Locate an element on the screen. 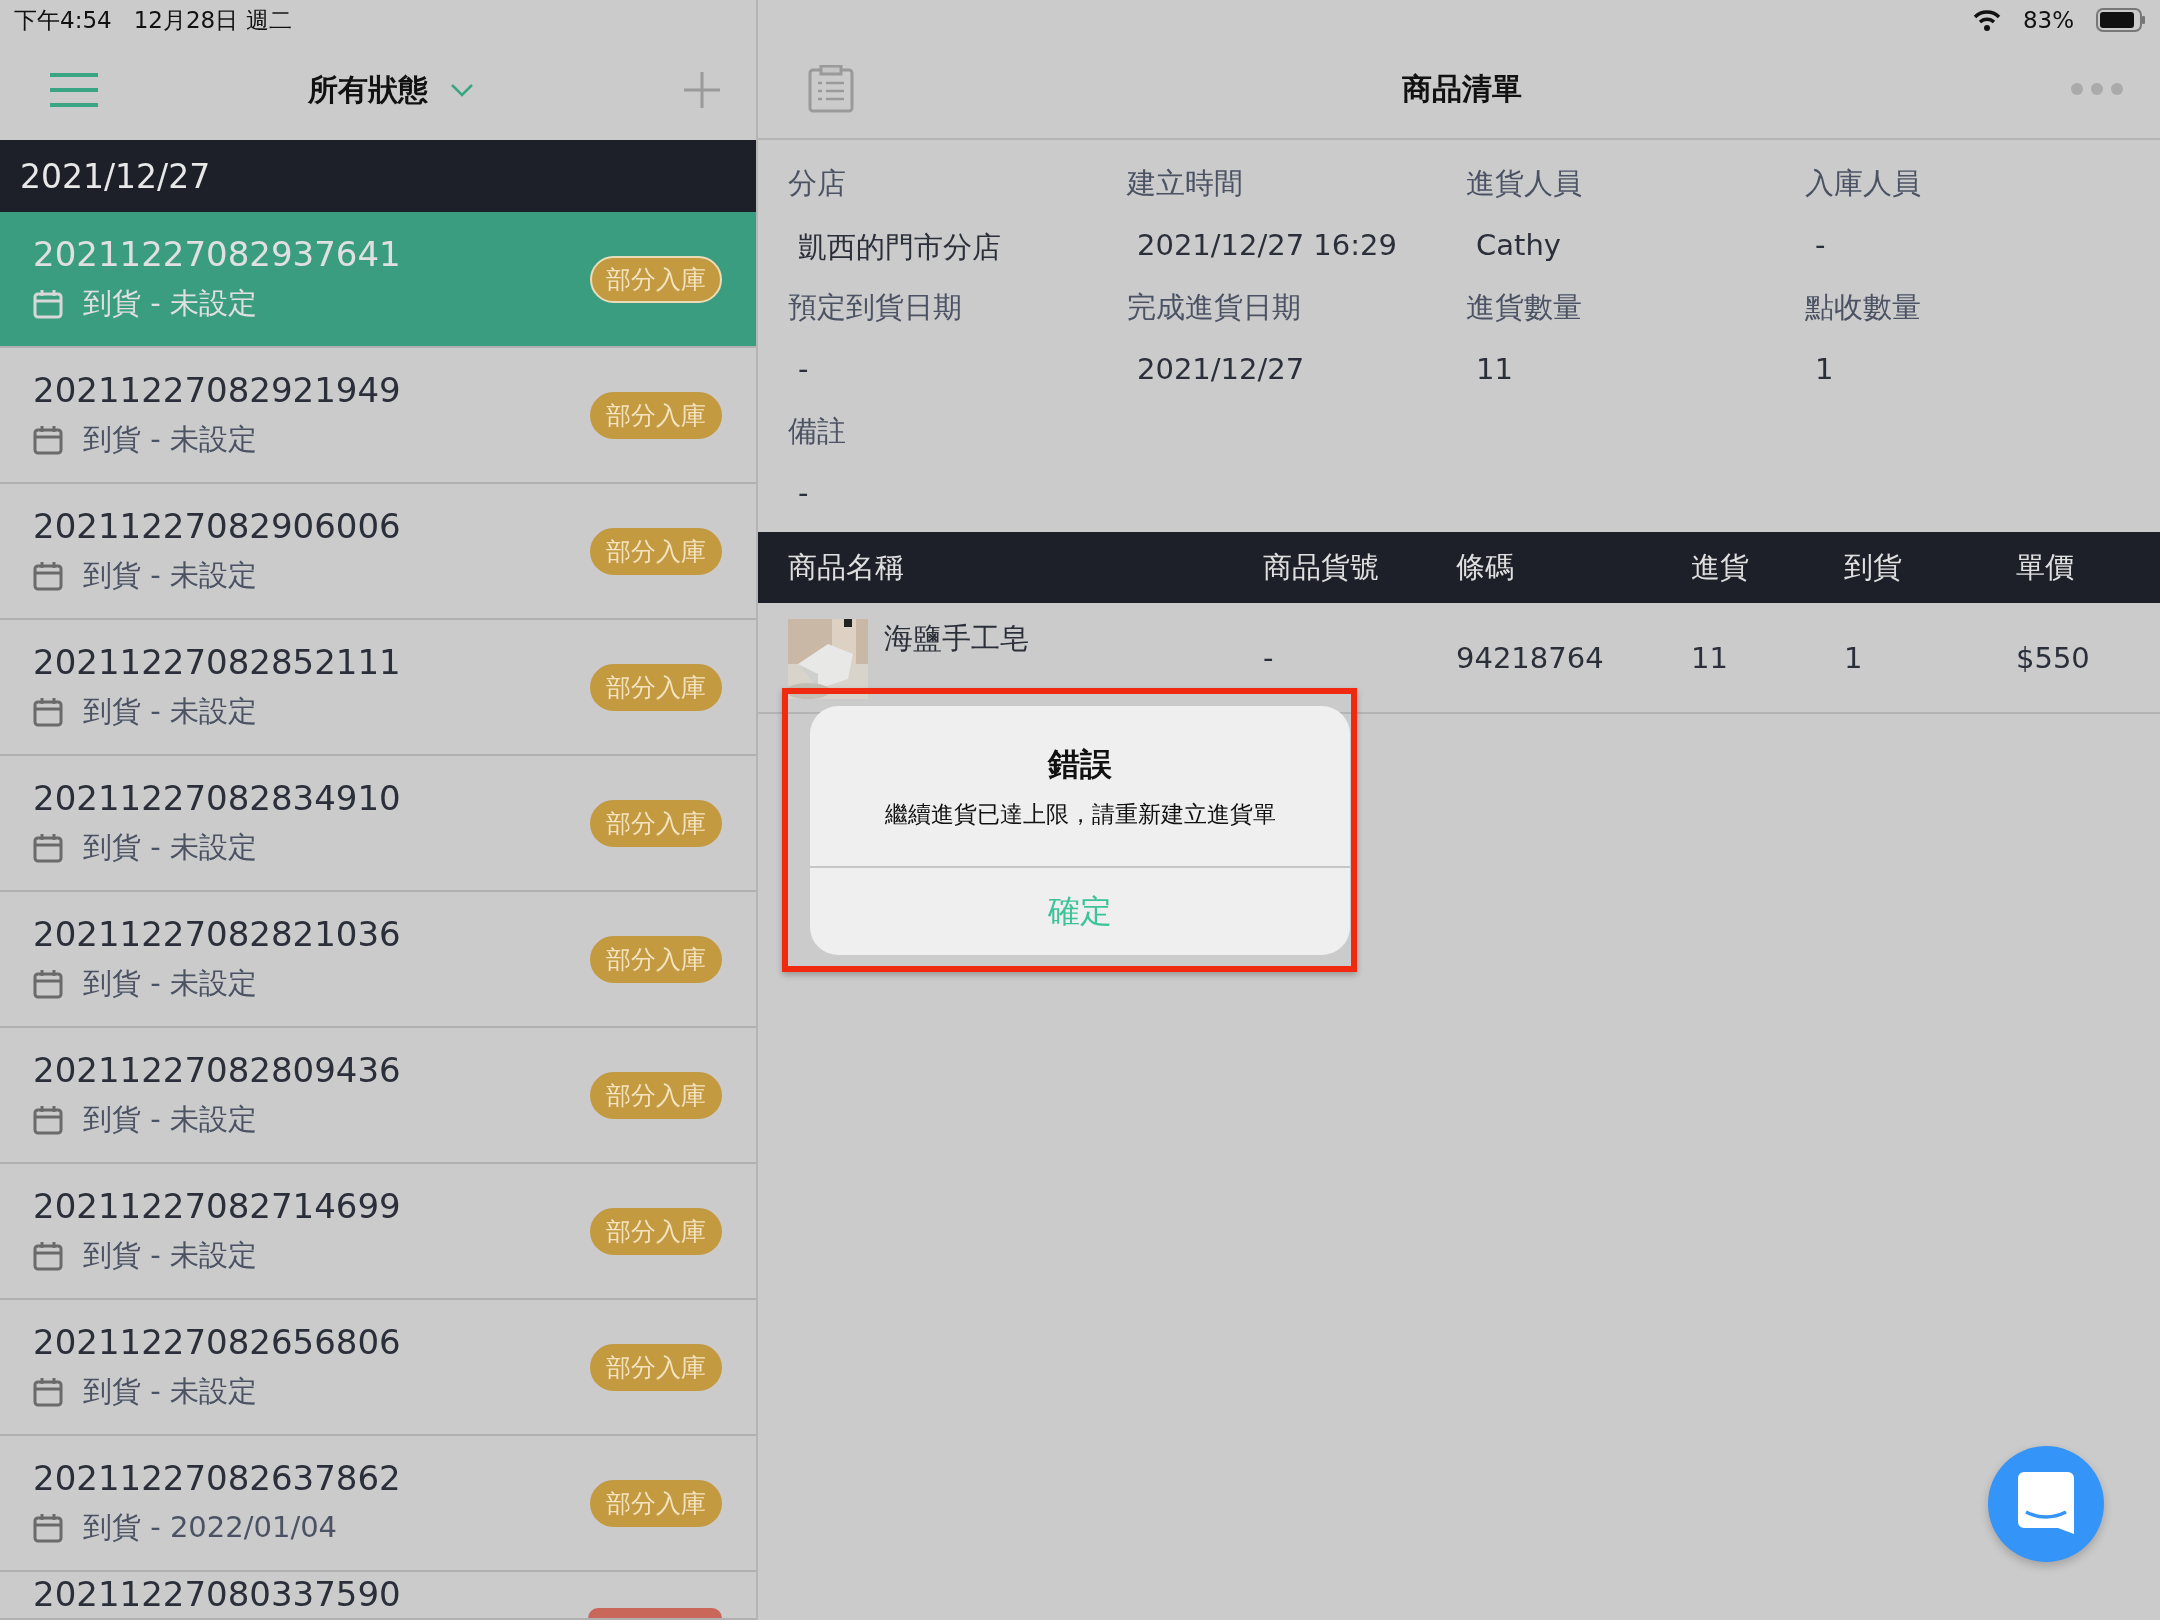 The width and height of the screenshot is (2160, 1620). order-number: 20211227082937641 is located at coordinates (217, 254).